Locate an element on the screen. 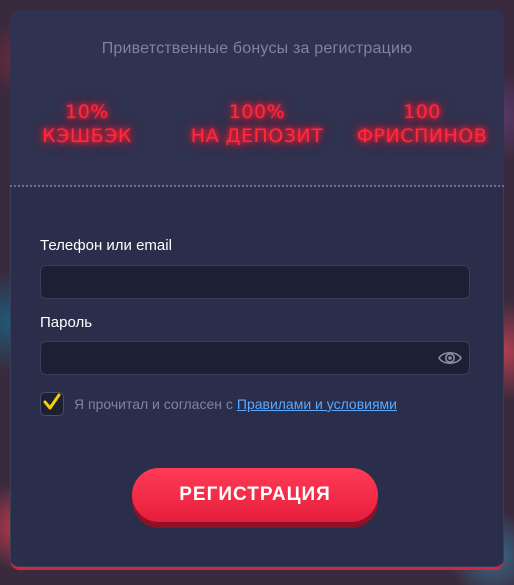 The width and height of the screenshot is (514, 585). bonus-deposit: 100% НА ДЕПОЗИТ is located at coordinates (257, 124).